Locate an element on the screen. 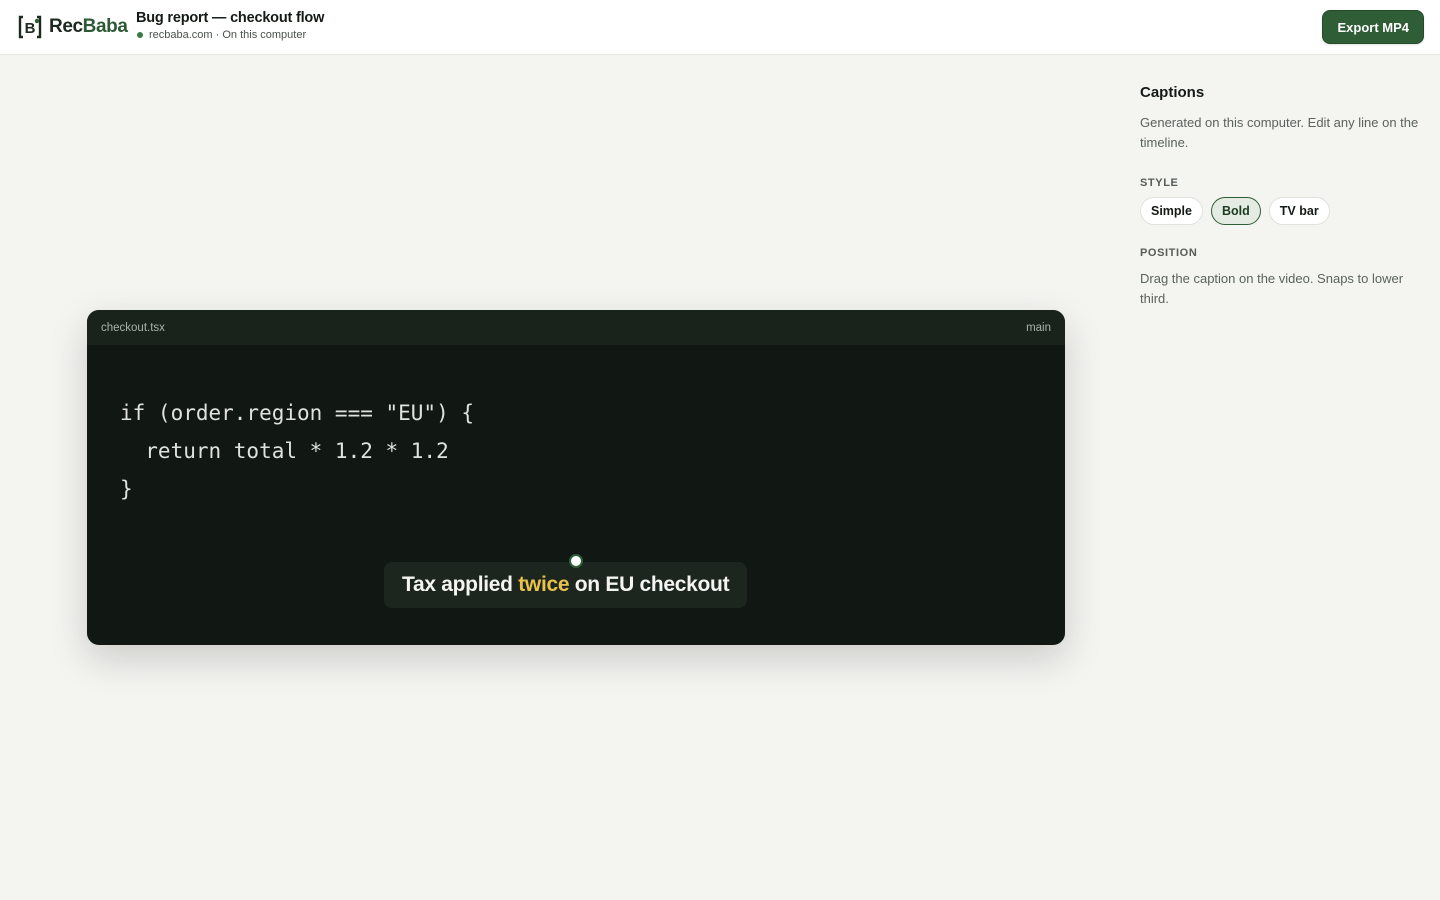  logo-wordmark: RecBaba is located at coordinates (88, 26).